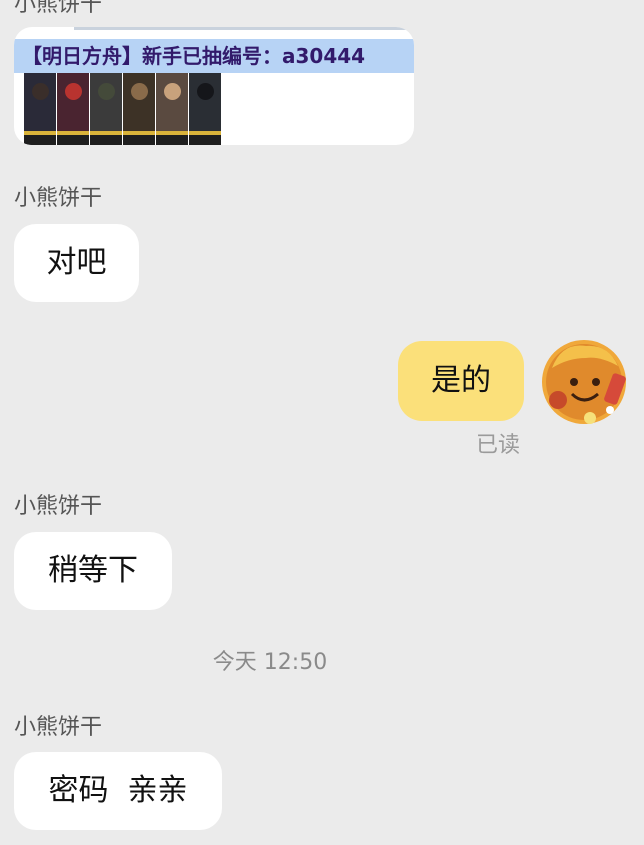 This screenshot has height=845, width=644. I want to click on incoming-message-bubble: 稍等下, so click(93, 571).